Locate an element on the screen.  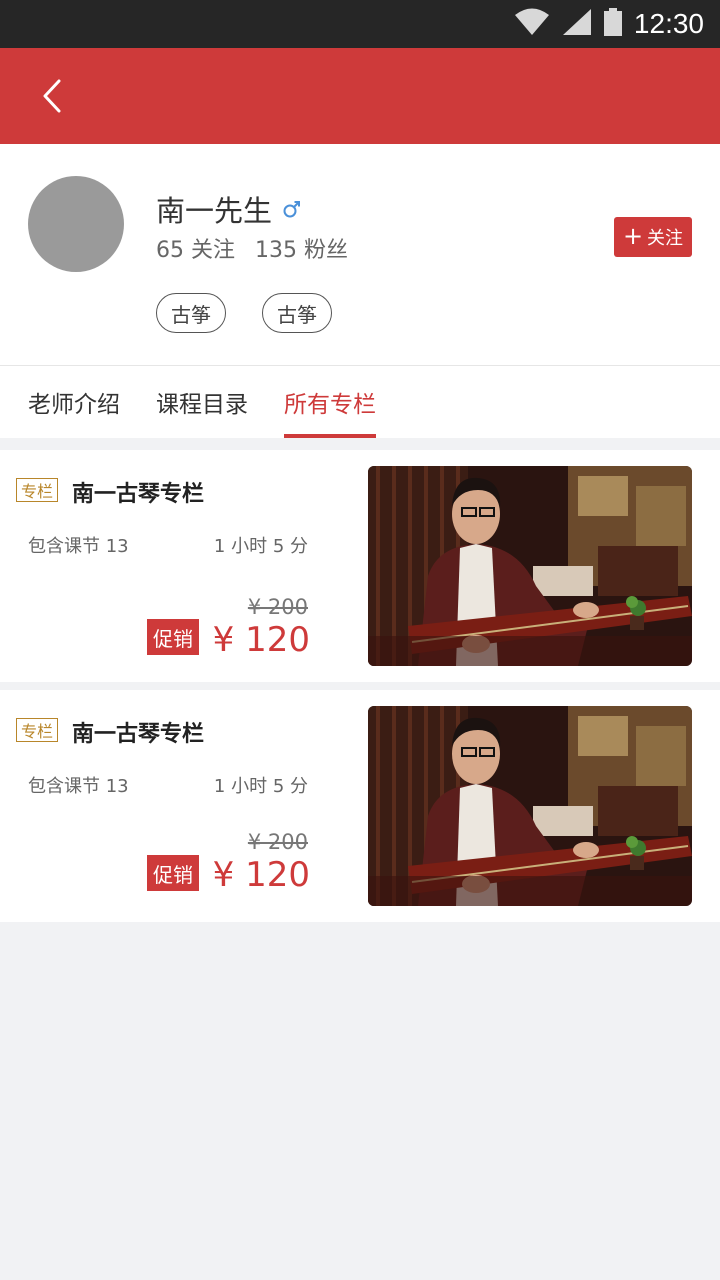
followers-count: 135 粉丝 is located at coordinates (301, 248).